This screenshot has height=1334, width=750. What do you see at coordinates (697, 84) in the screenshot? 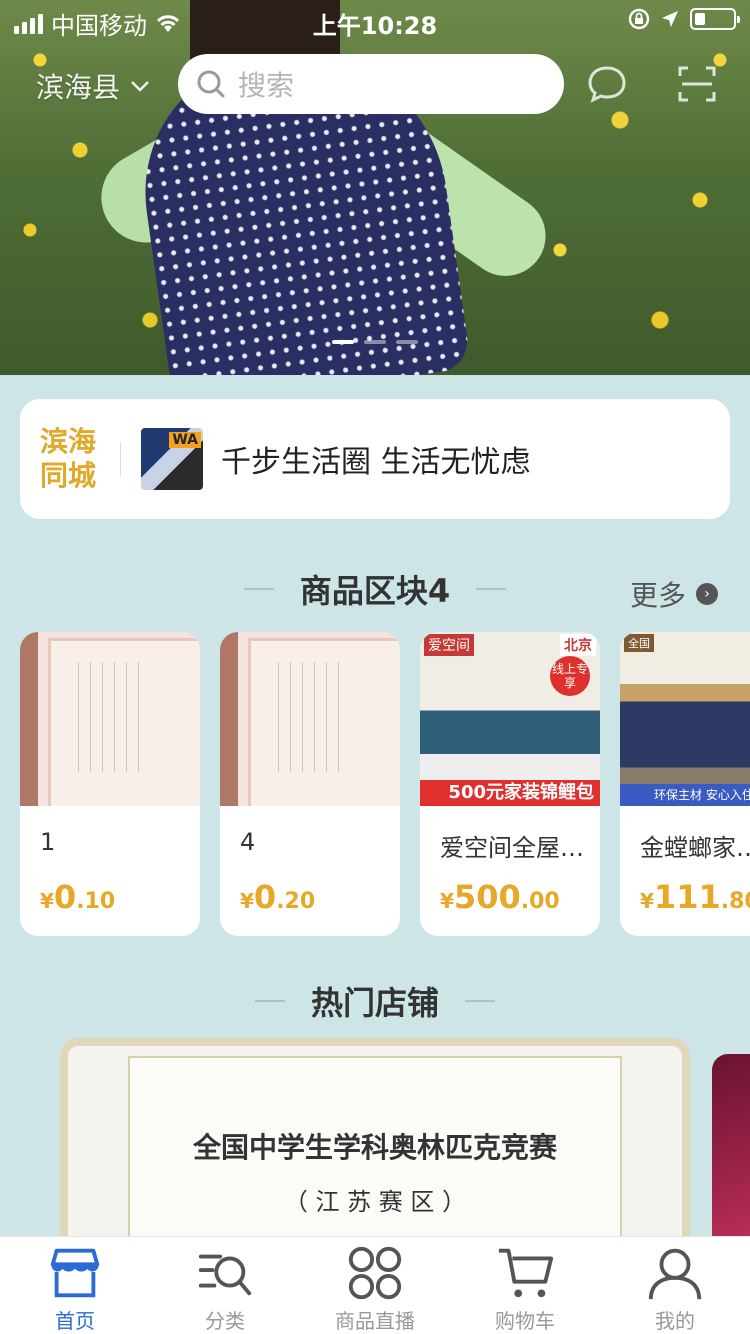
I see `scan-icon` at bounding box center [697, 84].